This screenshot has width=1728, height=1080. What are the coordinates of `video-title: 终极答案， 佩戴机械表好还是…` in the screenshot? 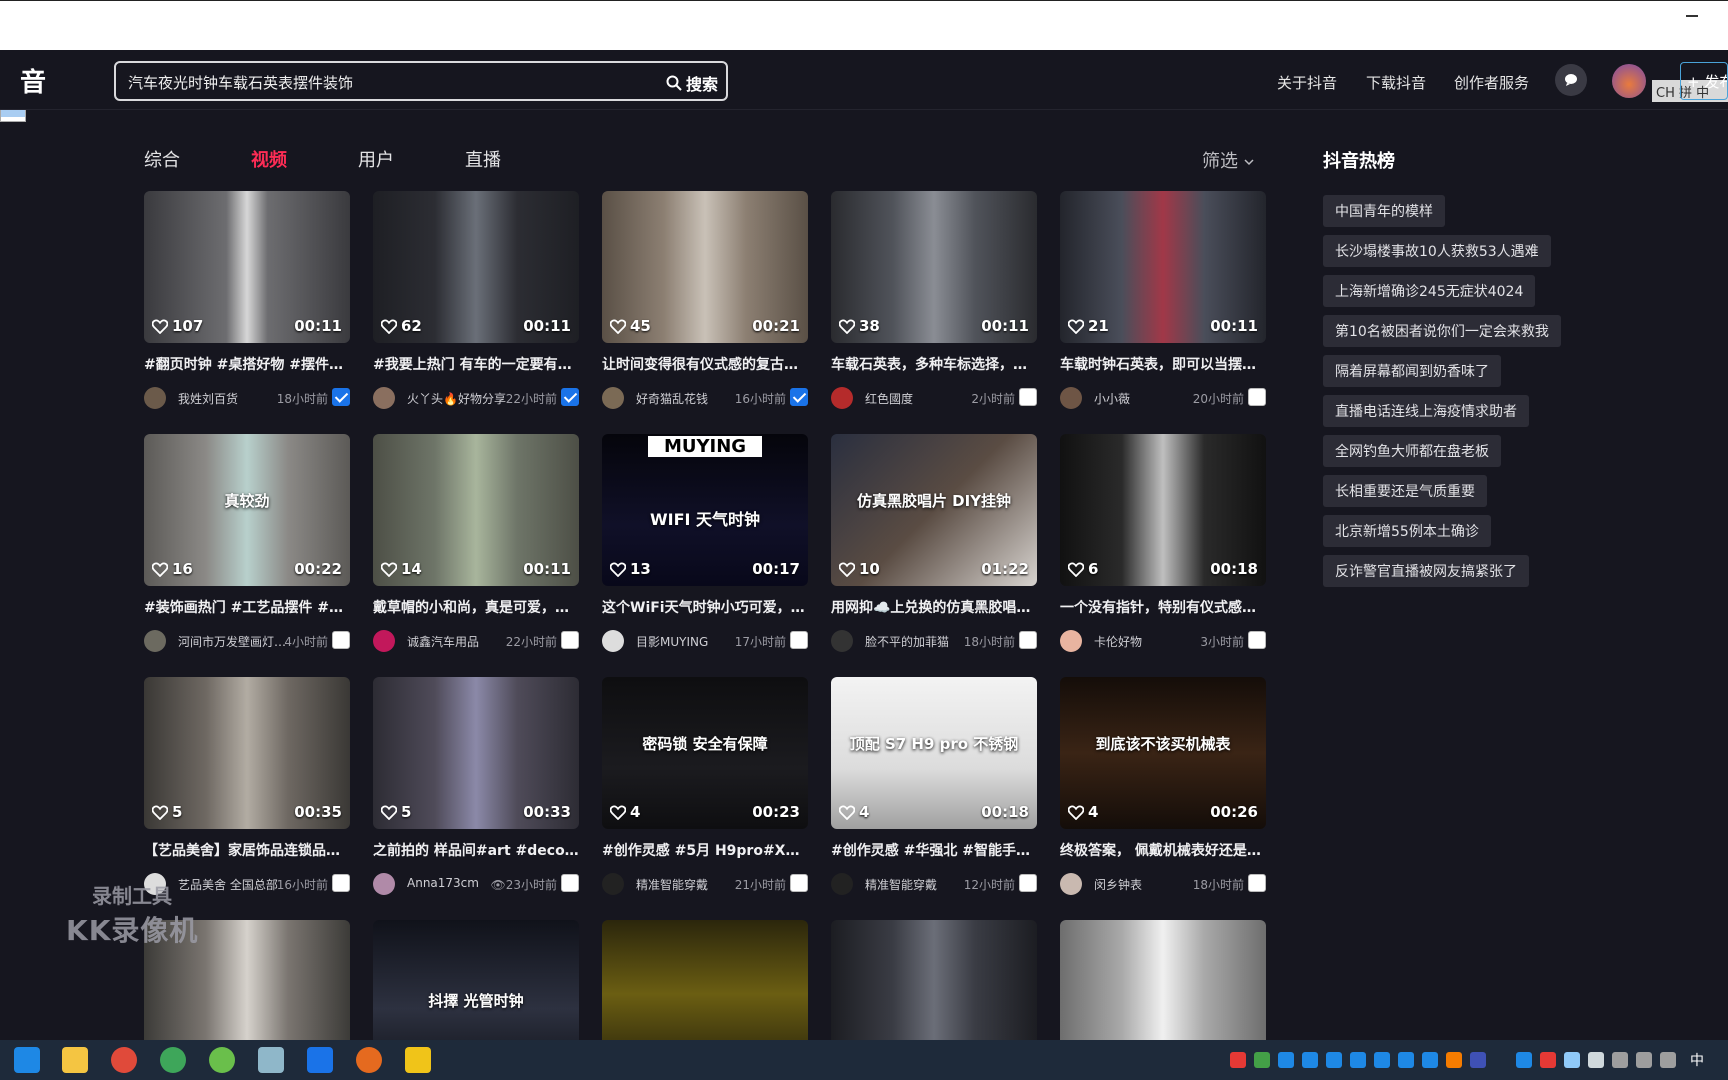 It's located at (1163, 850).